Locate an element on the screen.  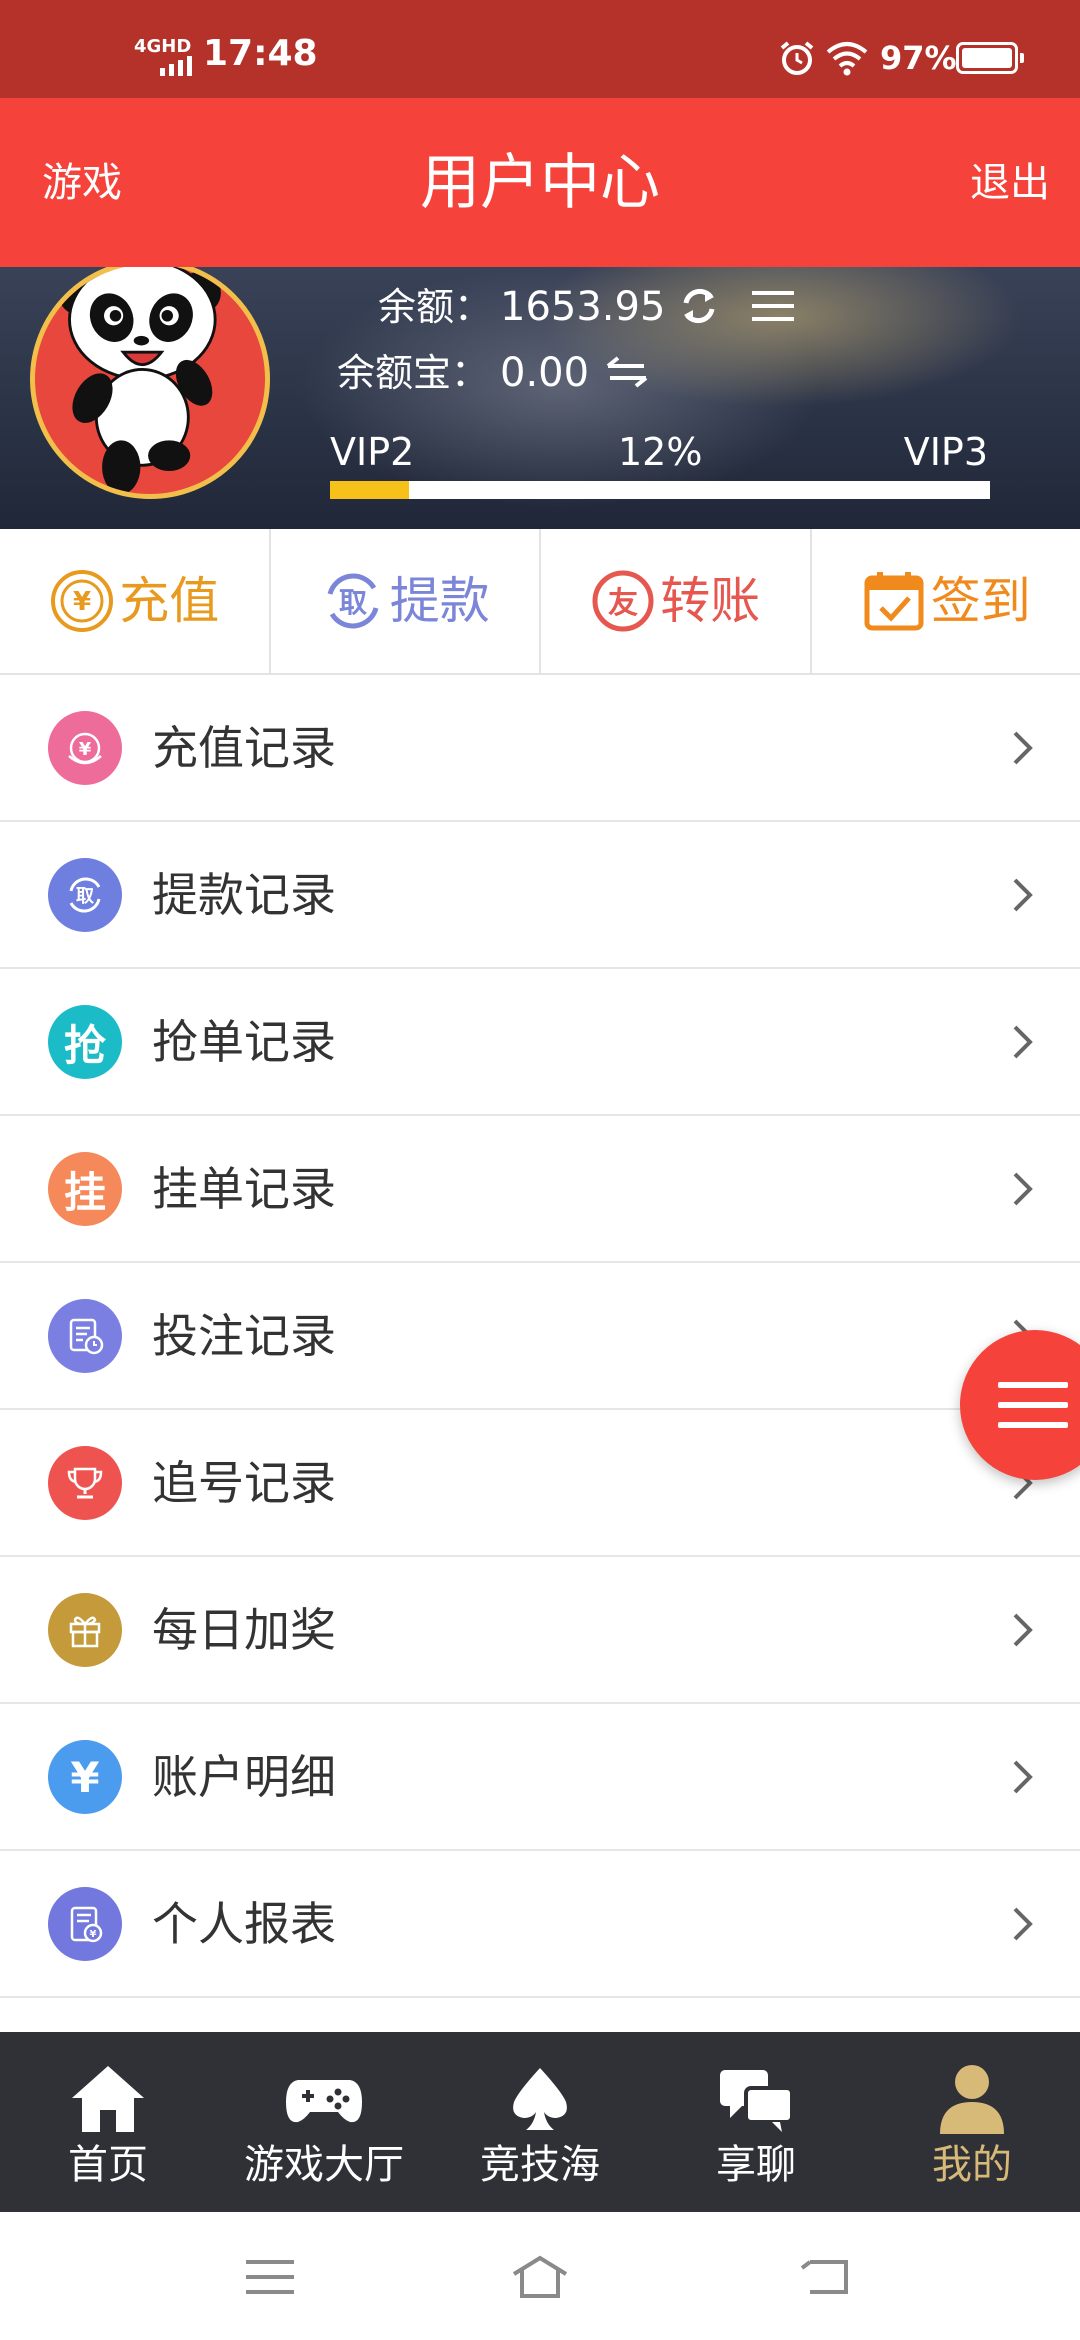
deposit-label: 充值 is located at coordinates (169, 601).